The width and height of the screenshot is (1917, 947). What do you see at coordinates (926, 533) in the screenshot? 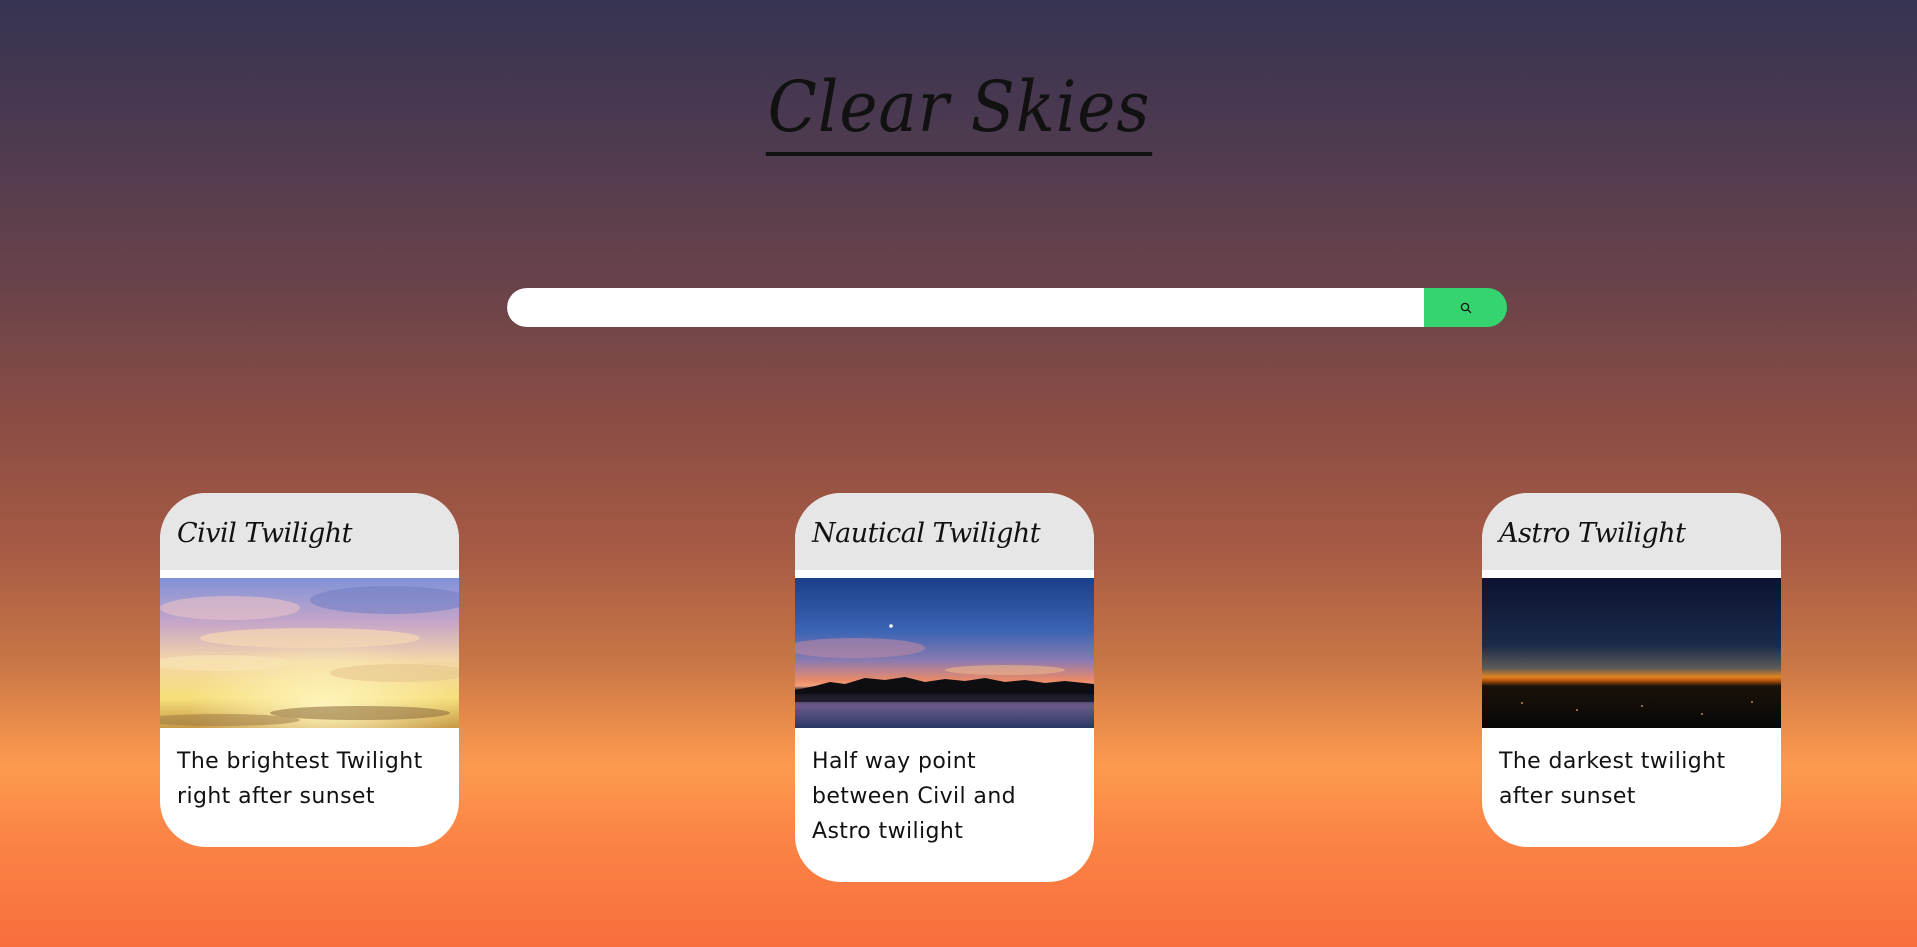
I see `card-title: Nautical Twilight` at bounding box center [926, 533].